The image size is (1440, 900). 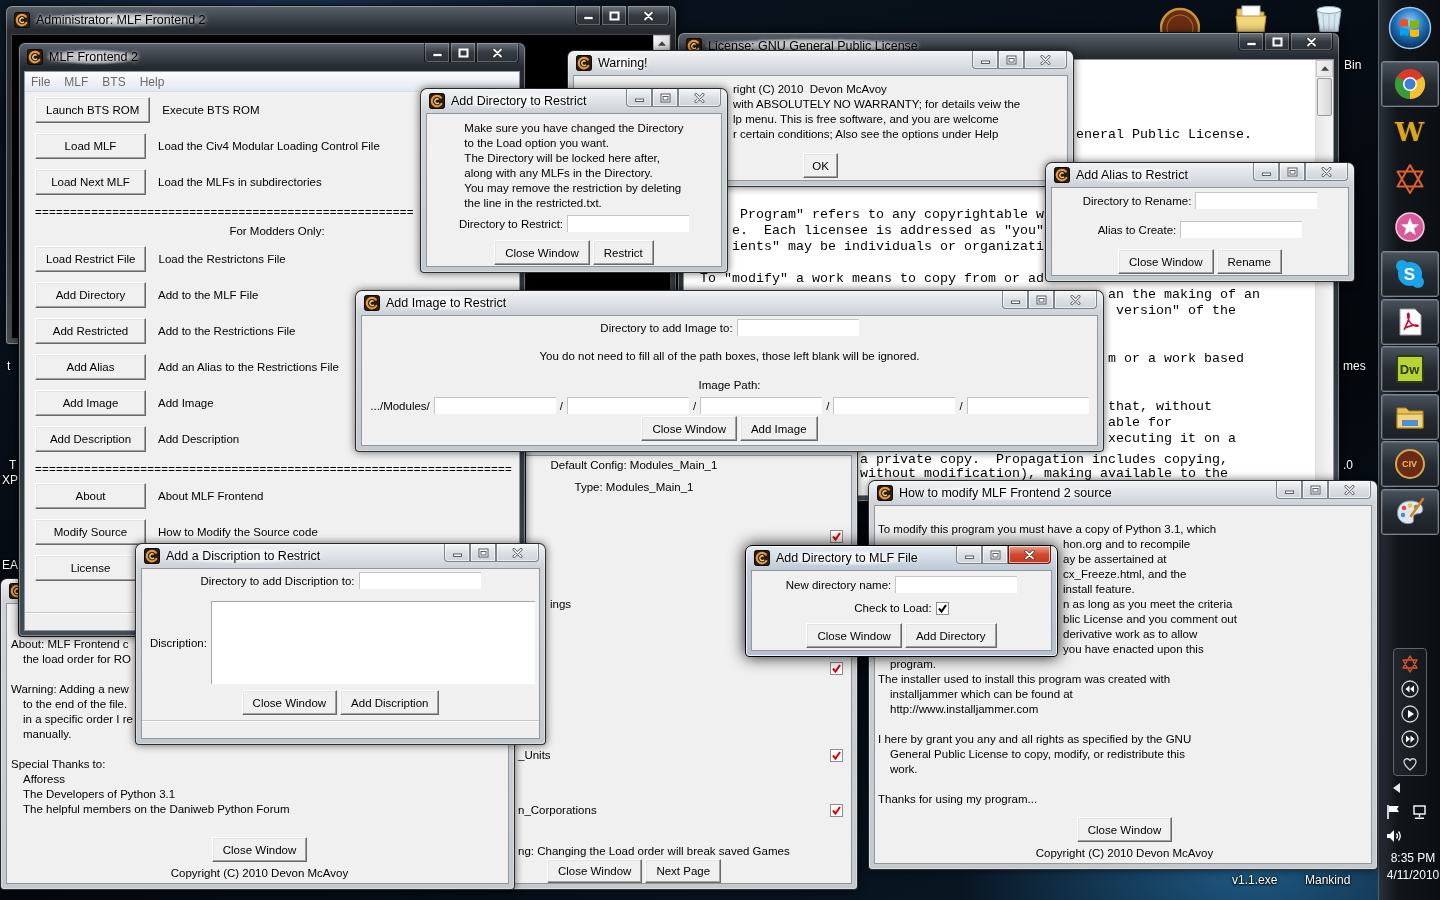 I want to click on field-label: Directory to Rename:, so click(x=1137, y=200).